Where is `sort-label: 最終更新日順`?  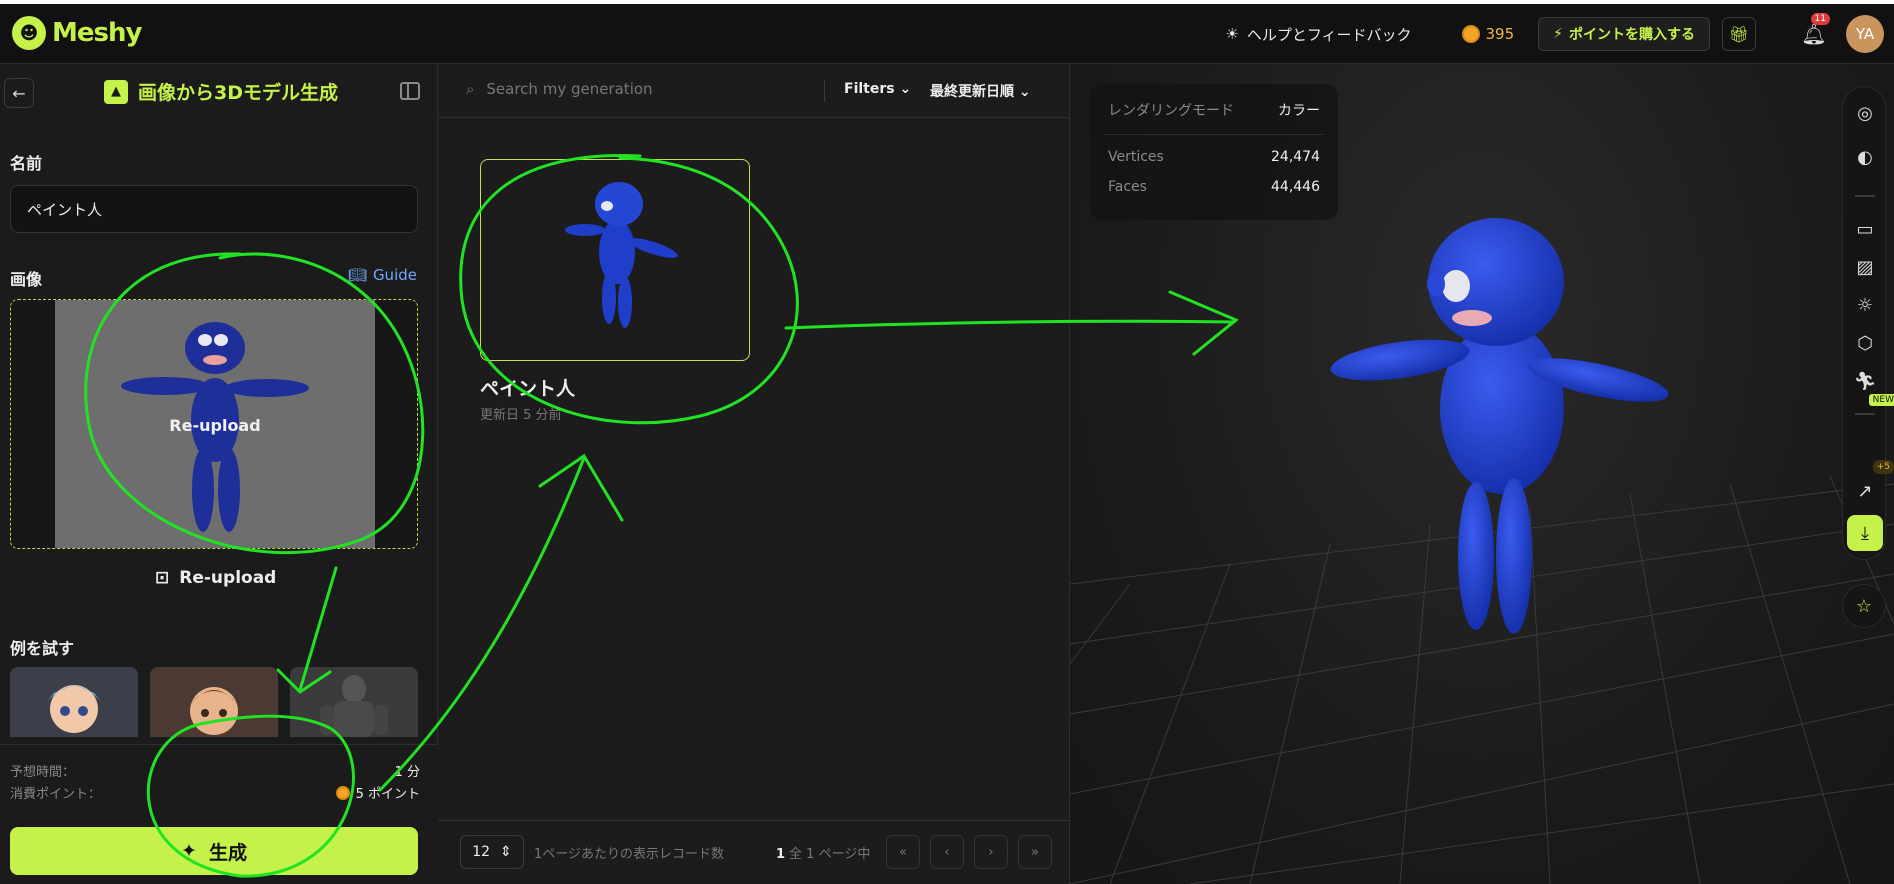
sort-label: 最終更新日順 is located at coordinates (972, 92).